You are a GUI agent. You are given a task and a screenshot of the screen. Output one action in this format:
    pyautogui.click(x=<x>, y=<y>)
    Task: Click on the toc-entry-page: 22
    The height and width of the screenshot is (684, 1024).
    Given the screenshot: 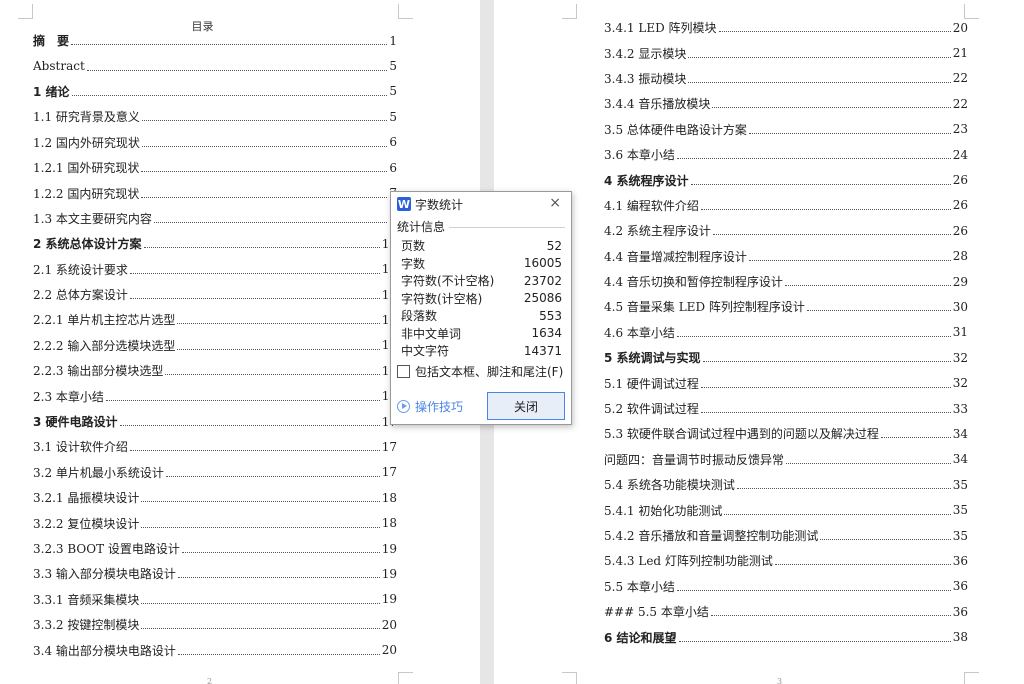 What is the action you would take?
    pyautogui.click(x=960, y=78)
    